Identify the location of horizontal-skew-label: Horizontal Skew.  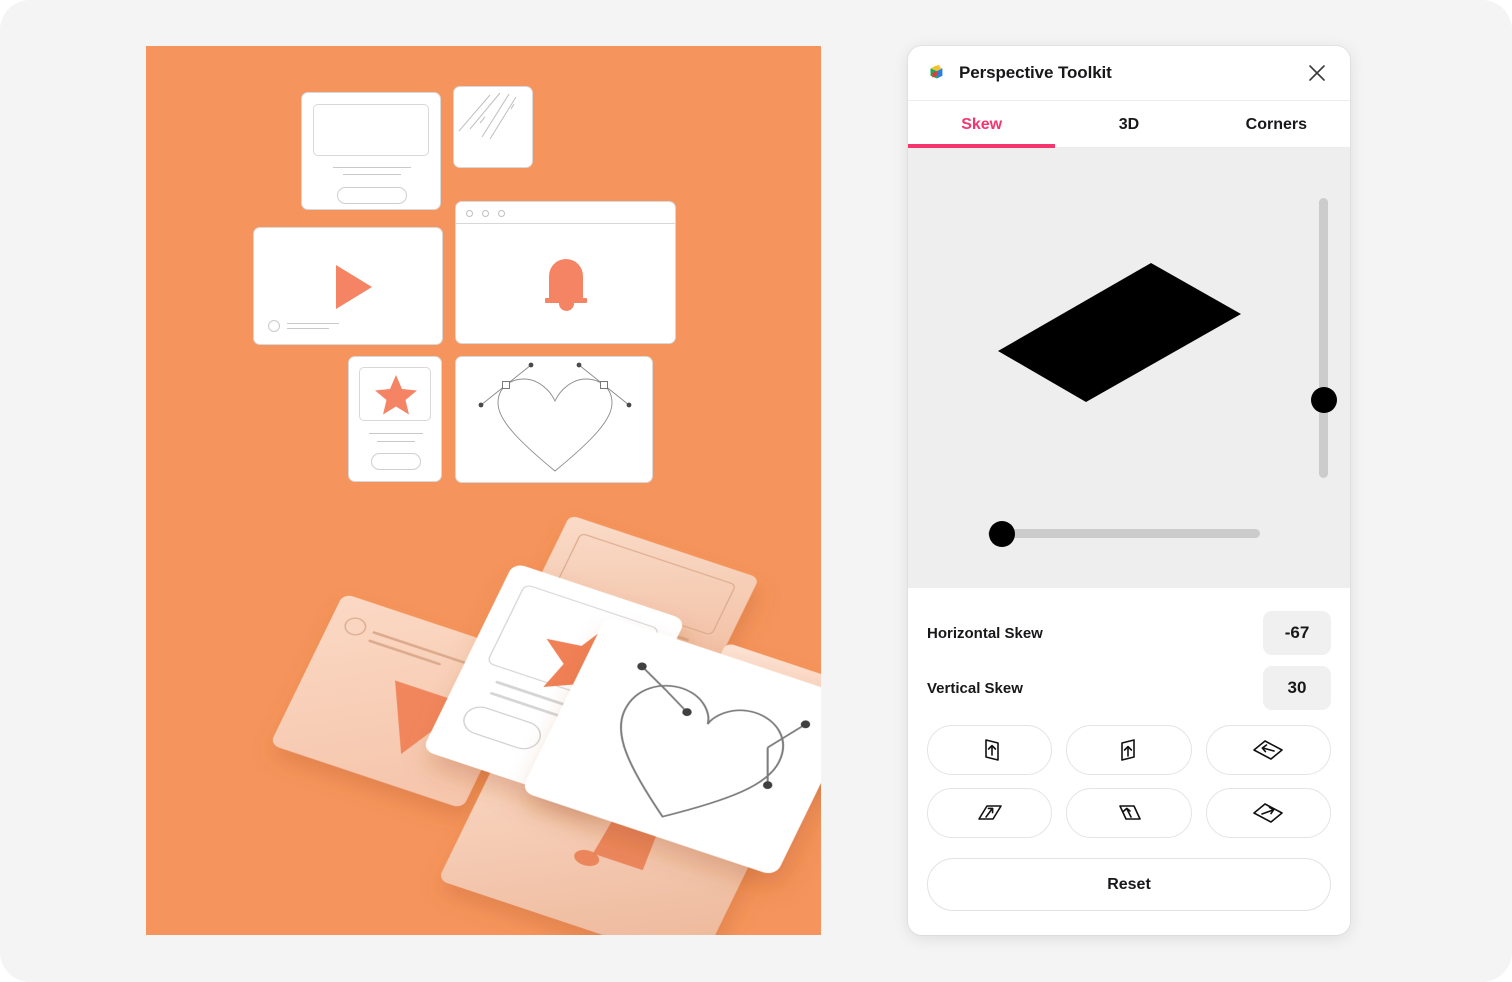
(985, 633).